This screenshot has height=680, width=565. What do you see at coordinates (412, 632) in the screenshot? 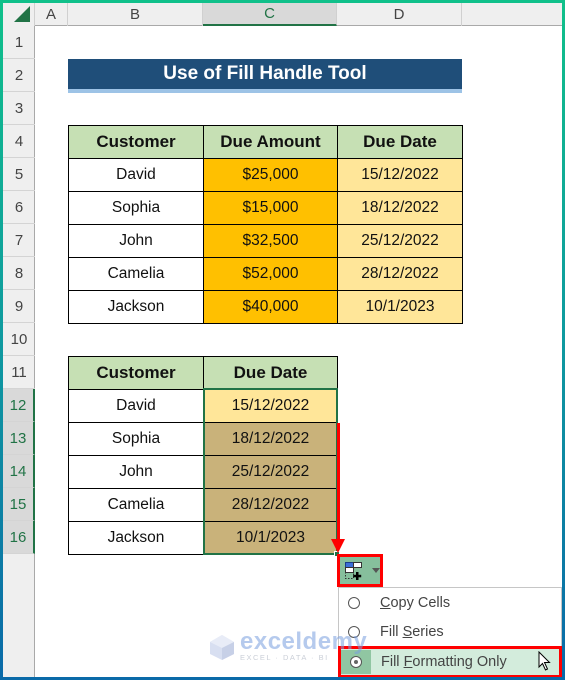
I see `menu-item-label: Fill Series` at bounding box center [412, 632].